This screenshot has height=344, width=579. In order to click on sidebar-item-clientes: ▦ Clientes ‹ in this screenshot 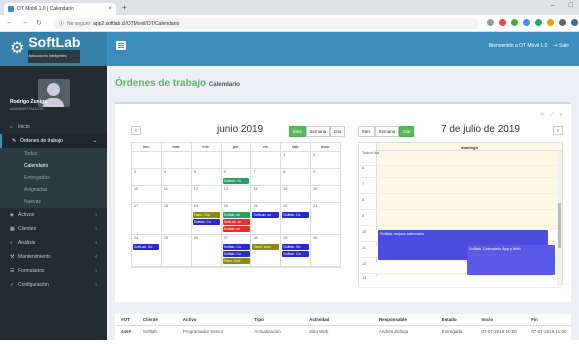, I will do `click(53, 229)`.